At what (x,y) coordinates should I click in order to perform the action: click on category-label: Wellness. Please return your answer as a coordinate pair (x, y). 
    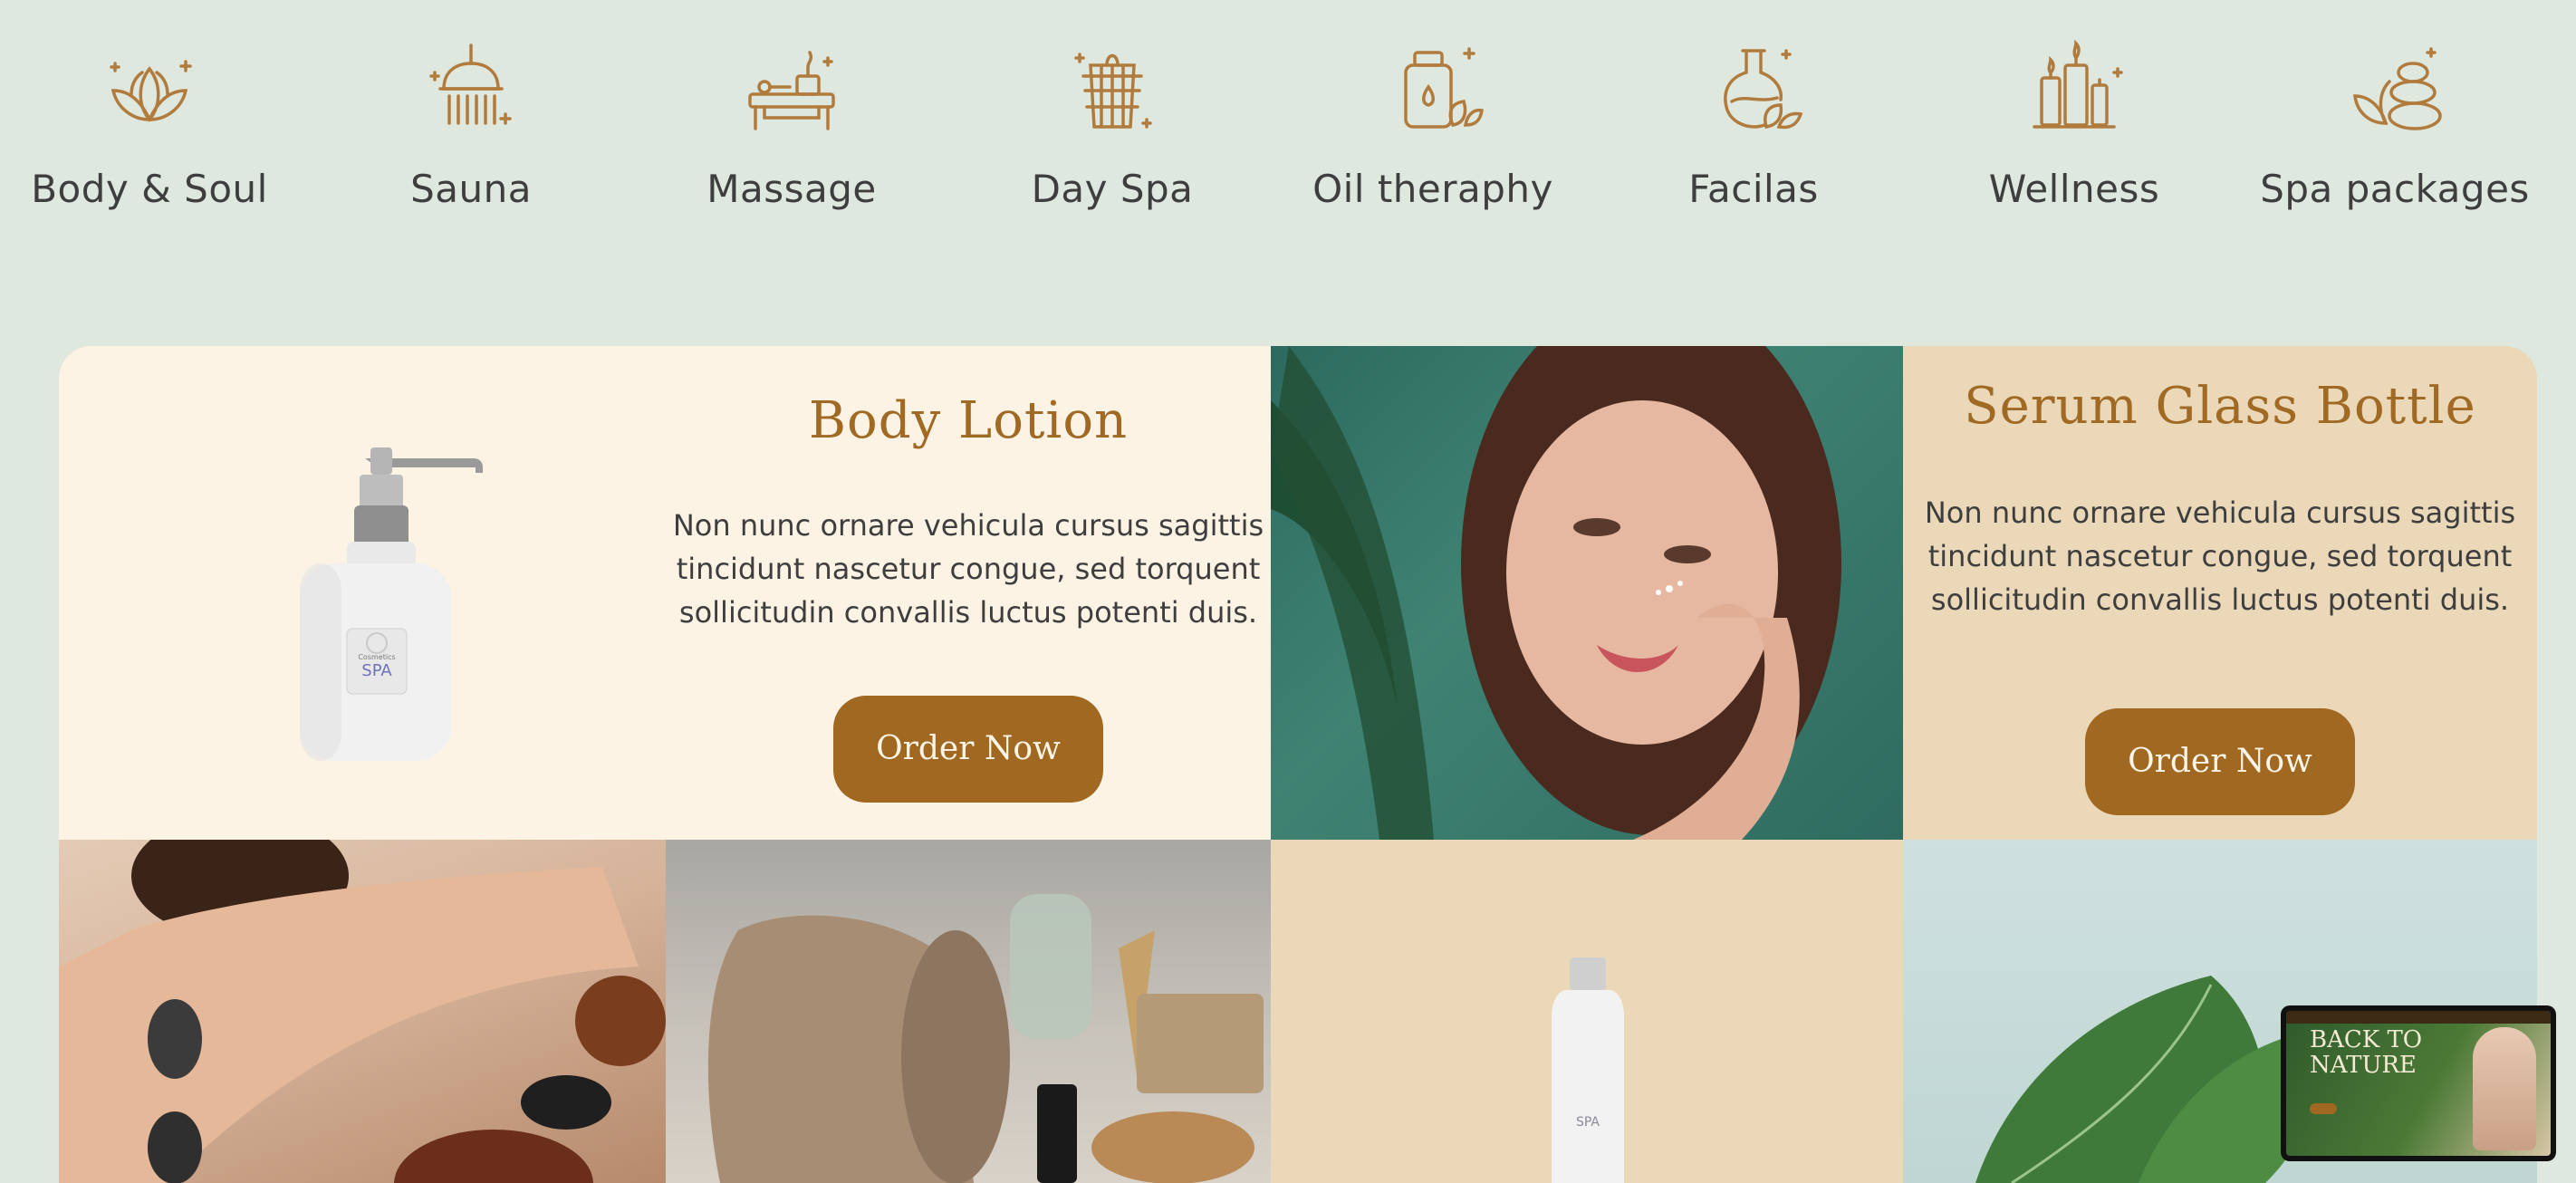
    Looking at the image, I should click on (2074, 189).